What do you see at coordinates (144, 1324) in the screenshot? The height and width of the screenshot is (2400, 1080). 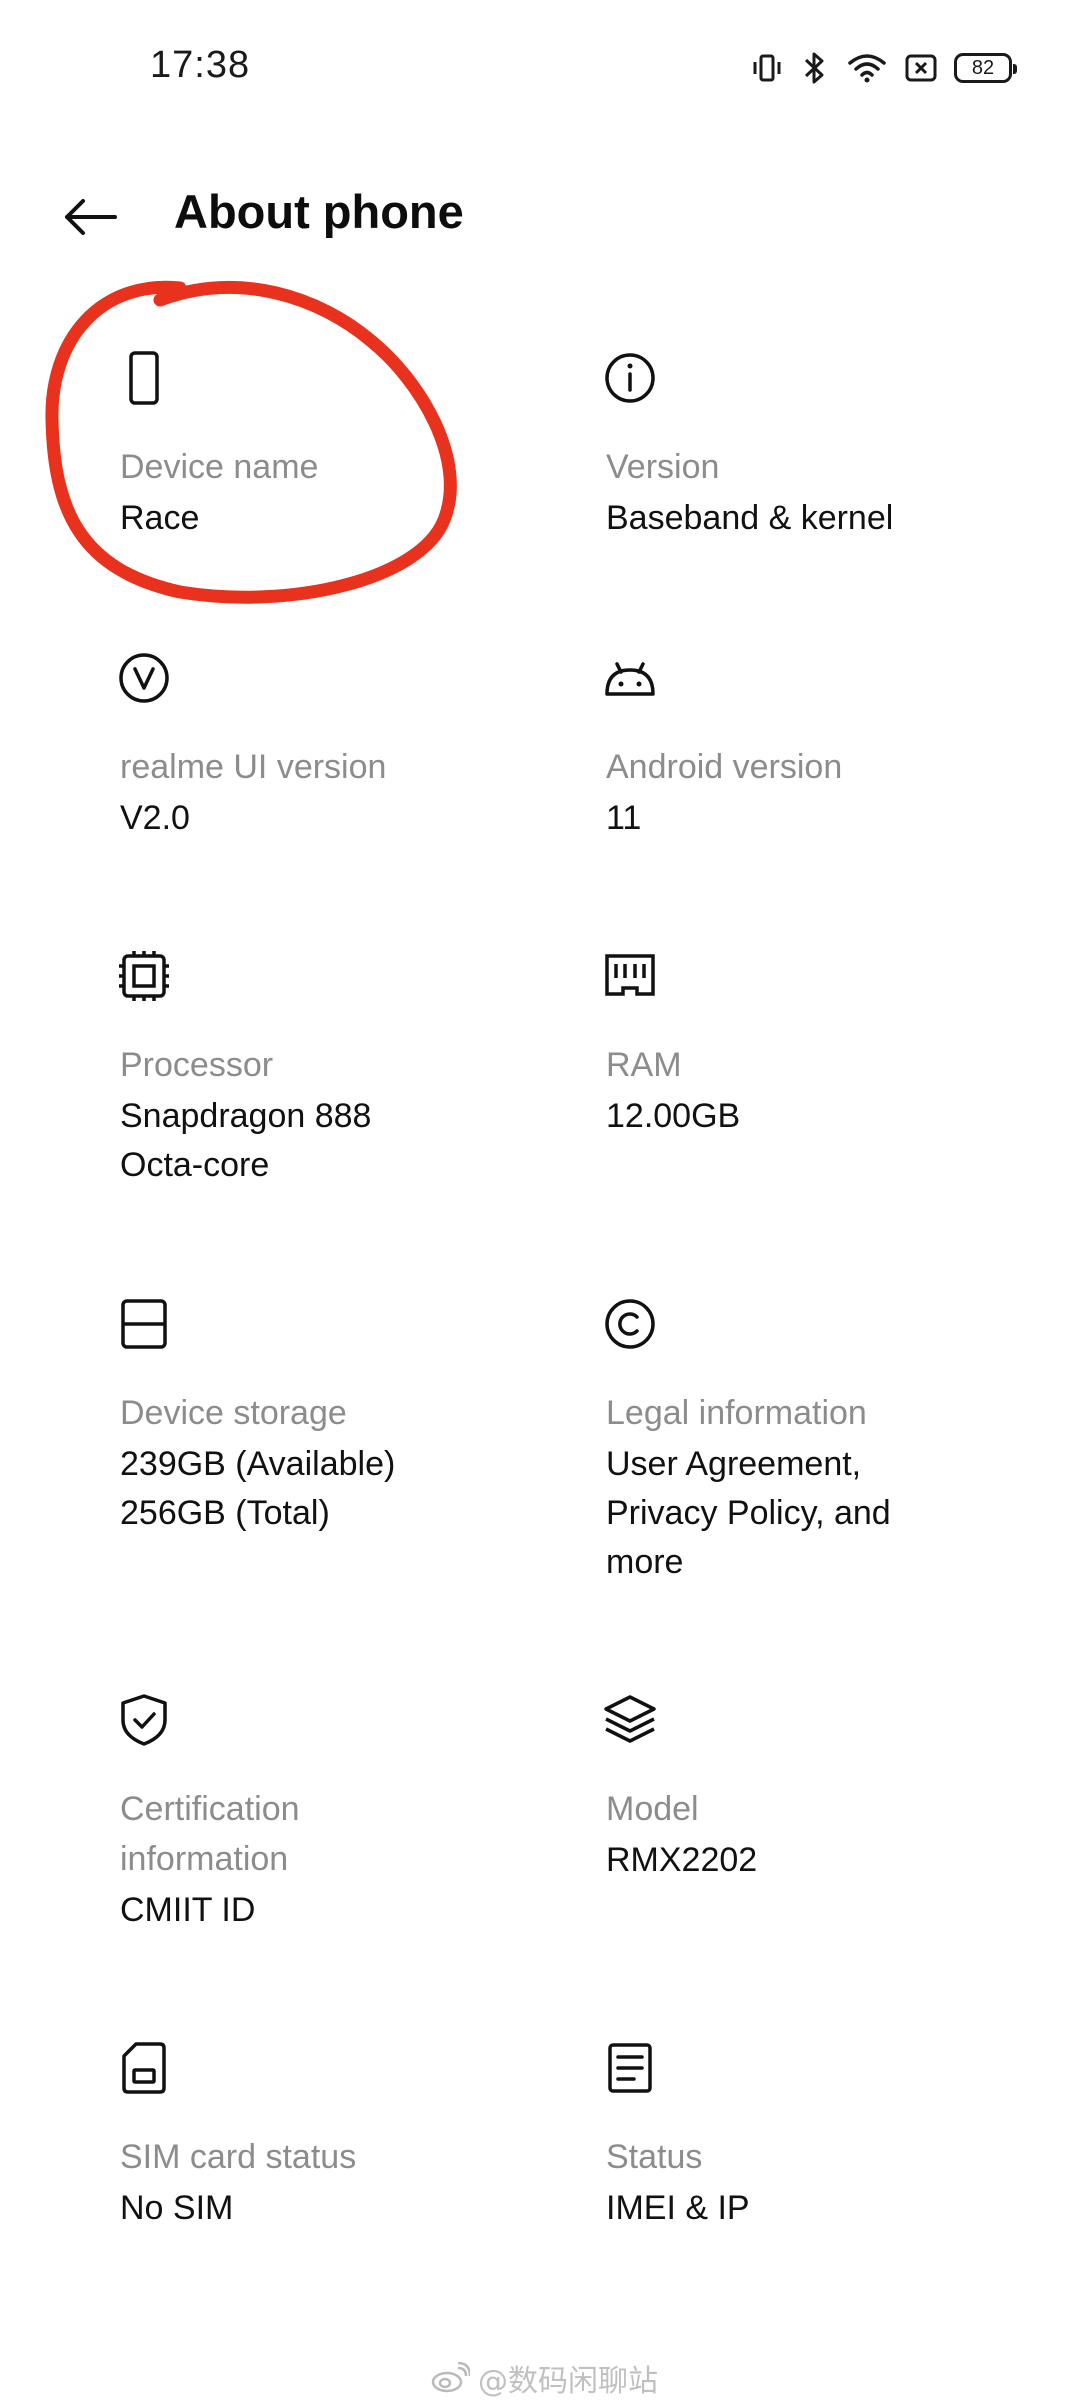 I see `storage-icon` at bounding box center [144, 1324].